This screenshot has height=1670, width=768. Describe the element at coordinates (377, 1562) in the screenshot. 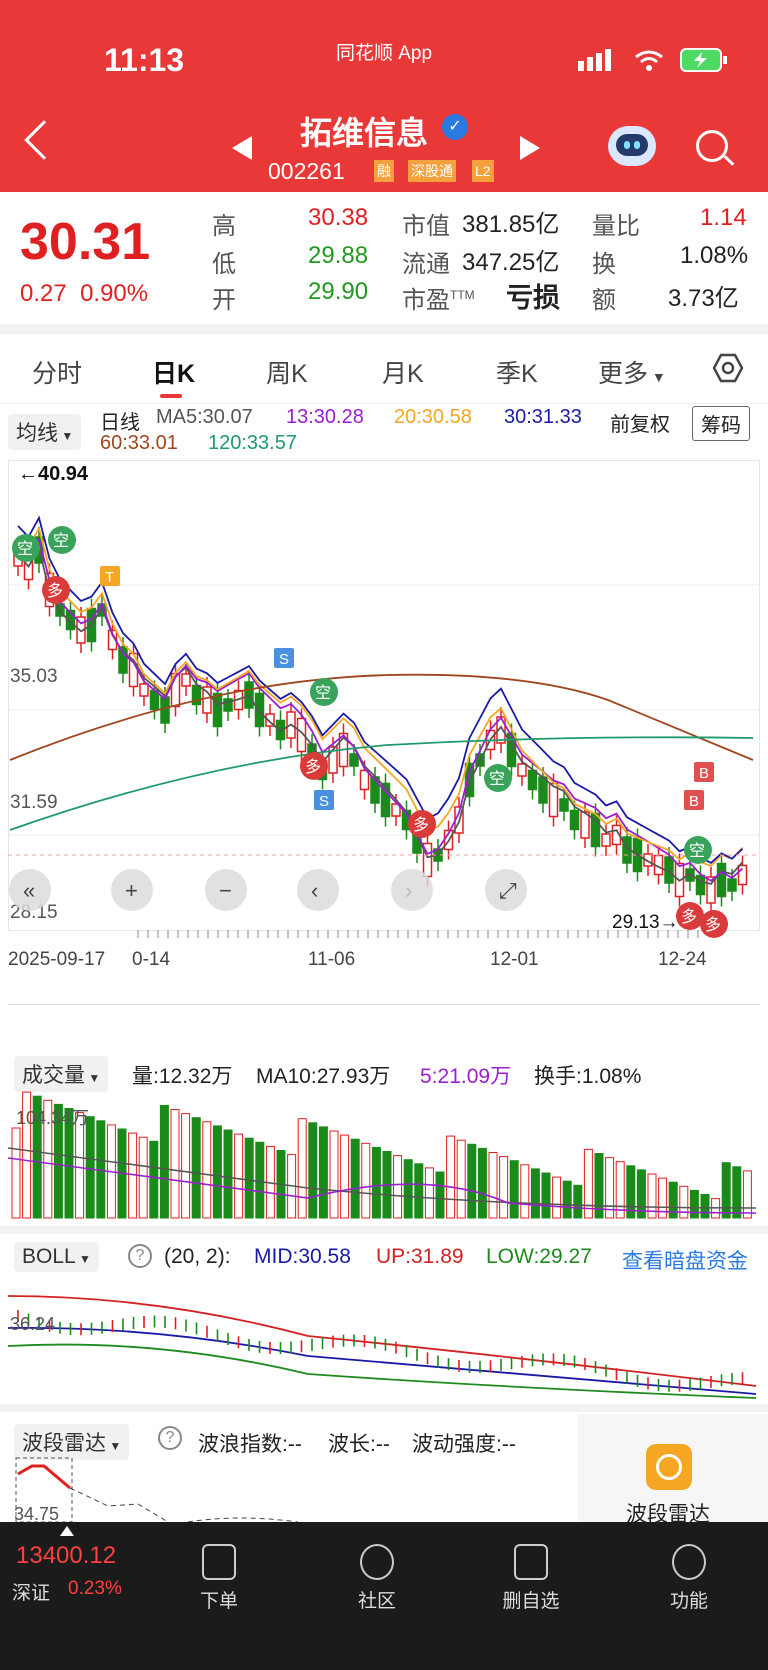

I see `community-icon` at that location.